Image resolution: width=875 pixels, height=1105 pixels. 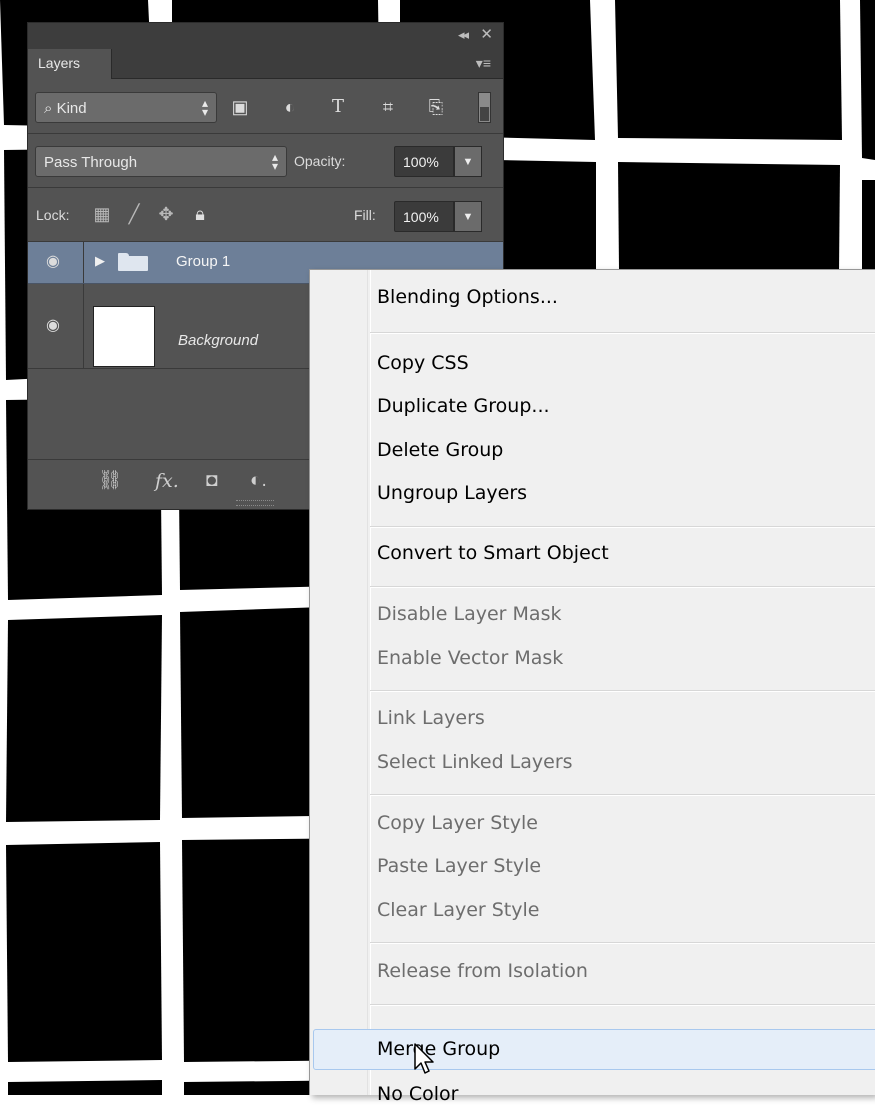 What do you see at coordinates (469, 614) in the screenshot?
I see `menu-item-disable-layer-mask: Disable Layer Mask` at bounding box center [469, 614].